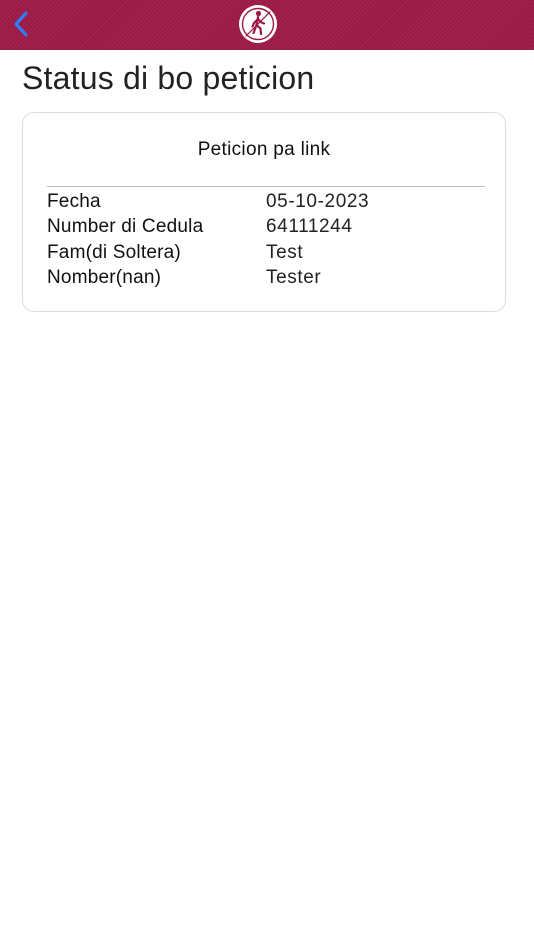 The width and height of the screenshot is (534, 950). What do you see at coordinates (285, 252) in the screenshot?
I see `detail-value: Test` at bounding box center [285, 252].